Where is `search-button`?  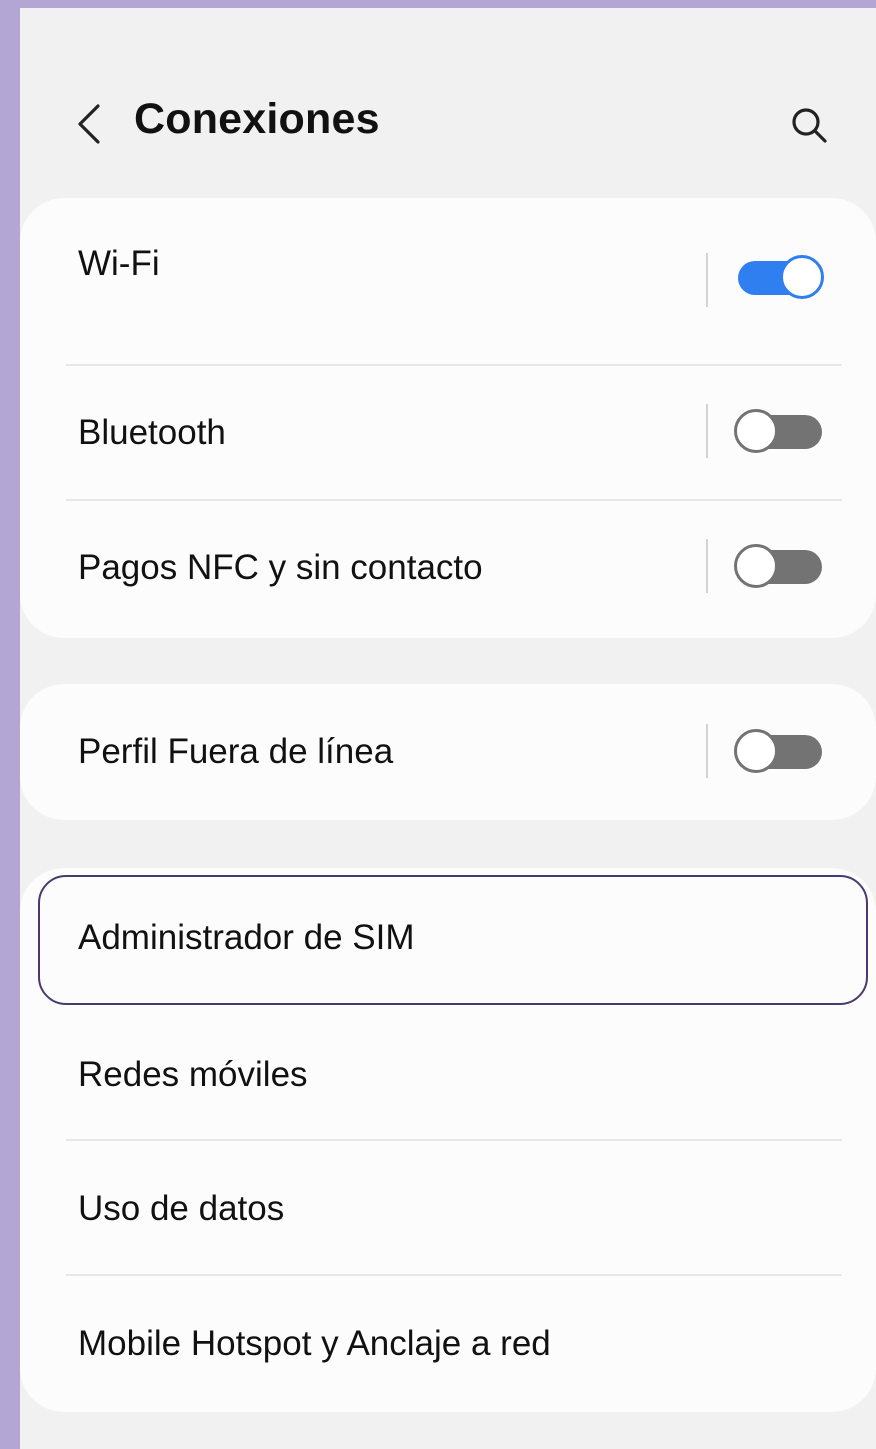 search-button is located at coordinates (810, 126).